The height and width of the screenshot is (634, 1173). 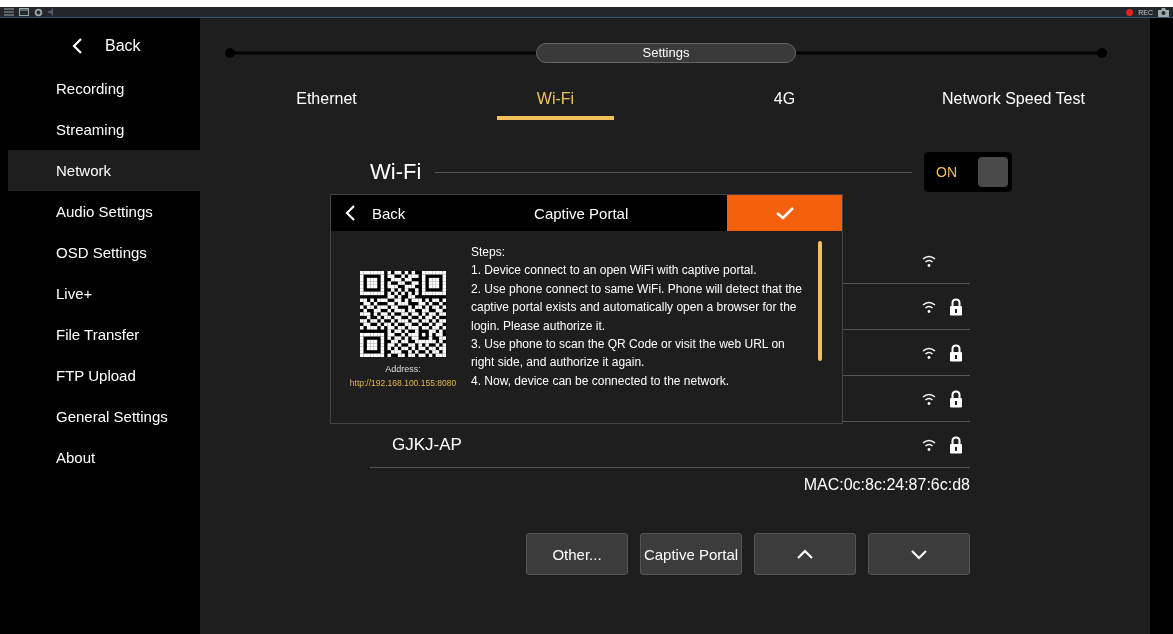 What do you see at coordinates (104, 170) in the screenshot?
I see `sidebar-item: Network` at bounding box center [104, 170].